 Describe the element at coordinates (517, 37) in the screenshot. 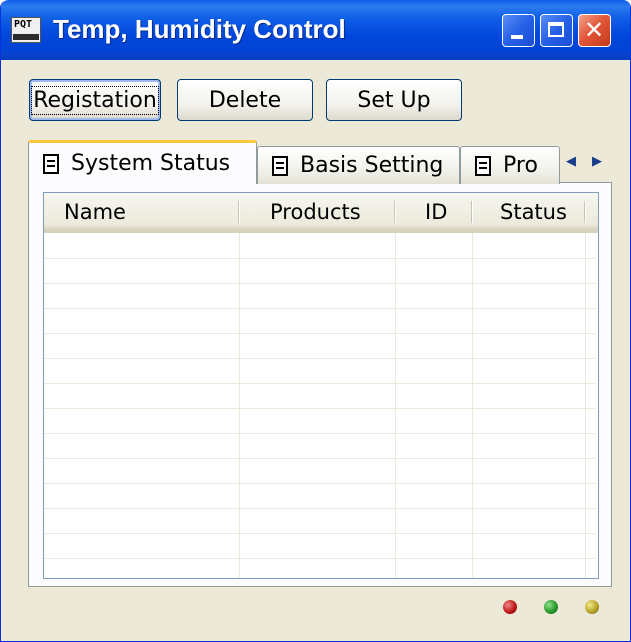

I see `minimize-icon` at that location.